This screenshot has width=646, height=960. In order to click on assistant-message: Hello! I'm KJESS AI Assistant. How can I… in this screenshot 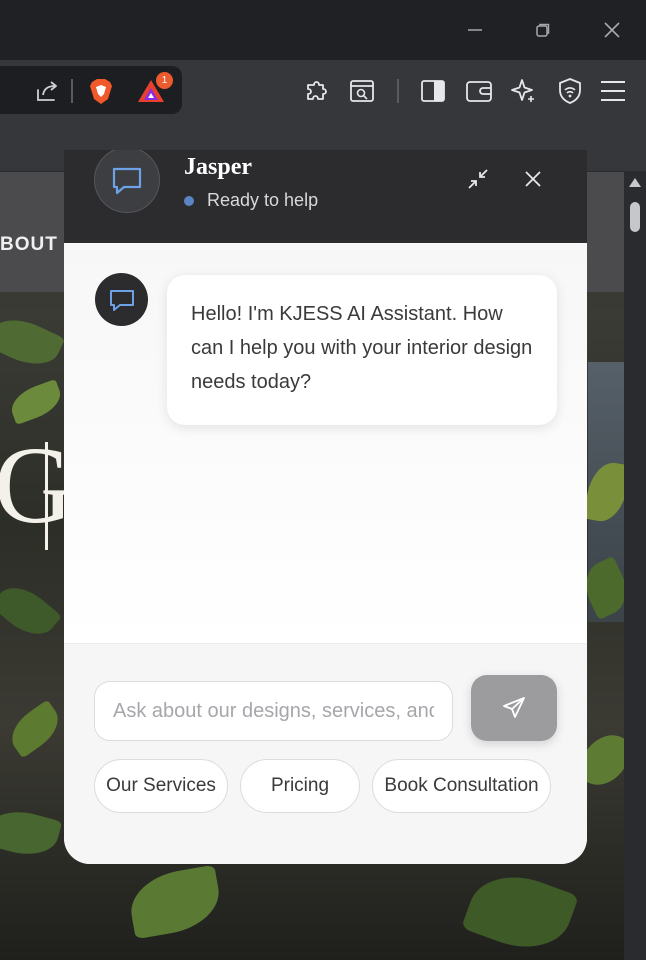, I will do `click(362, 350)`.